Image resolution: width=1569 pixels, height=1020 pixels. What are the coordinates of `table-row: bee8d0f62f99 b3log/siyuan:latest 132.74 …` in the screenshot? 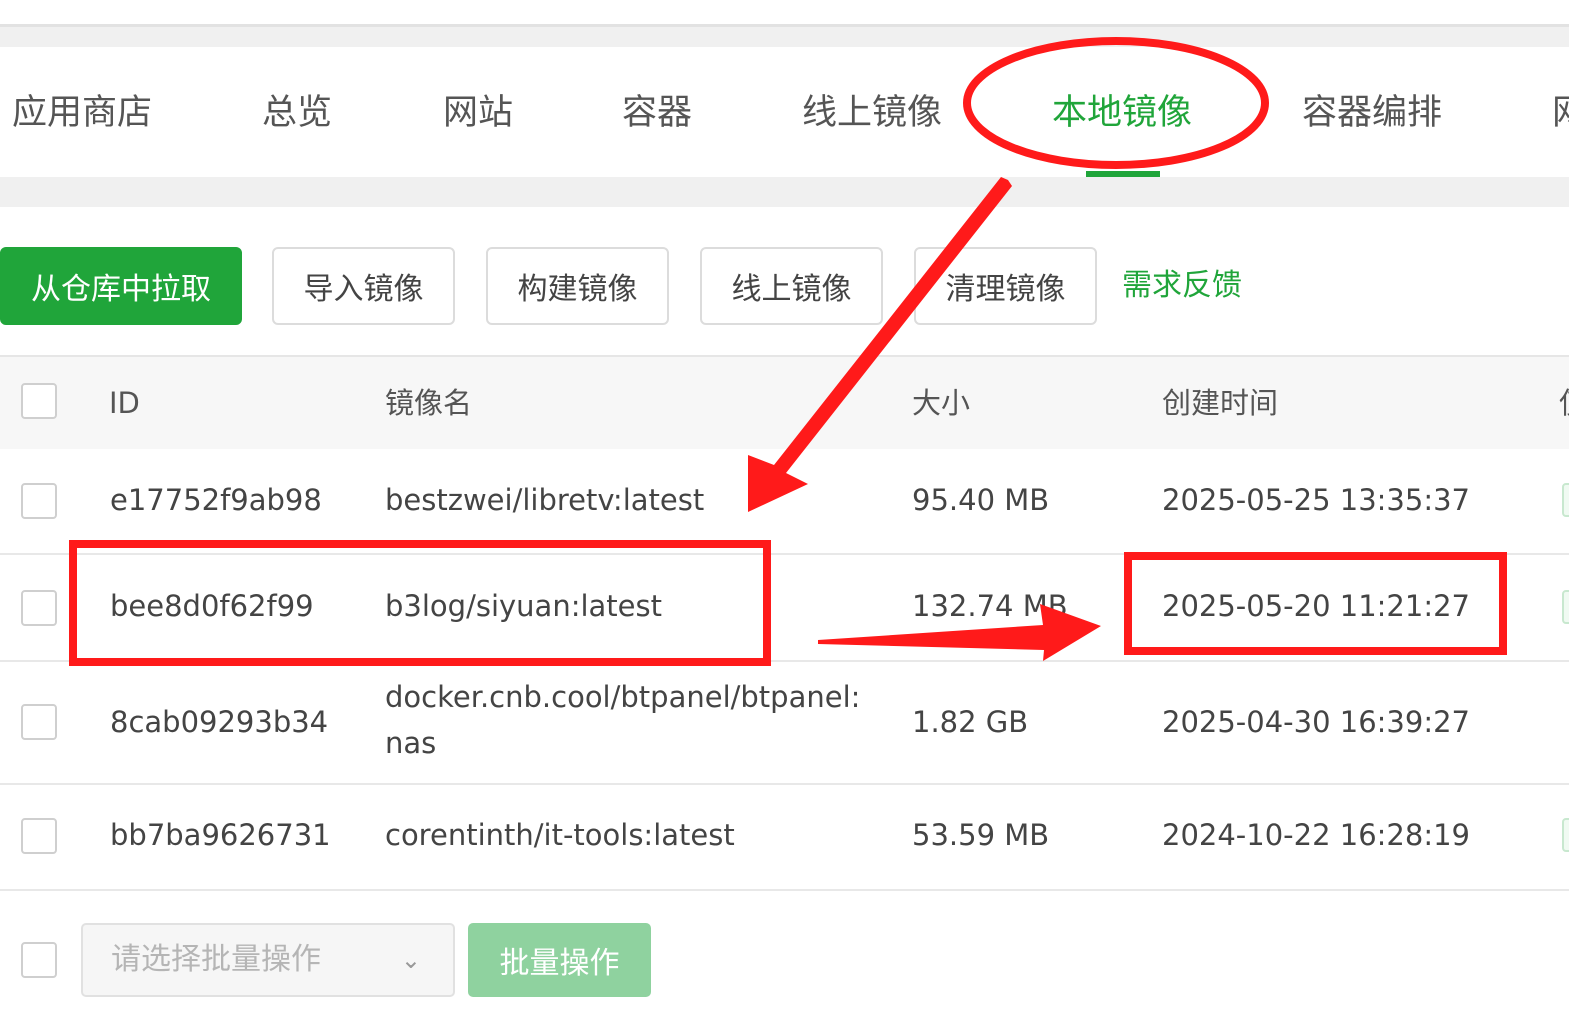 It's located at (784, 608).